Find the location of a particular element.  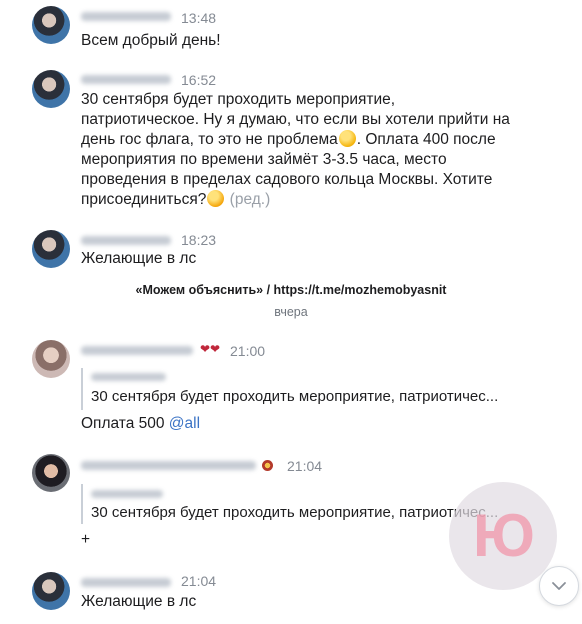

slightly-smiling-emoji-icon is located at coordinates (347, 138).